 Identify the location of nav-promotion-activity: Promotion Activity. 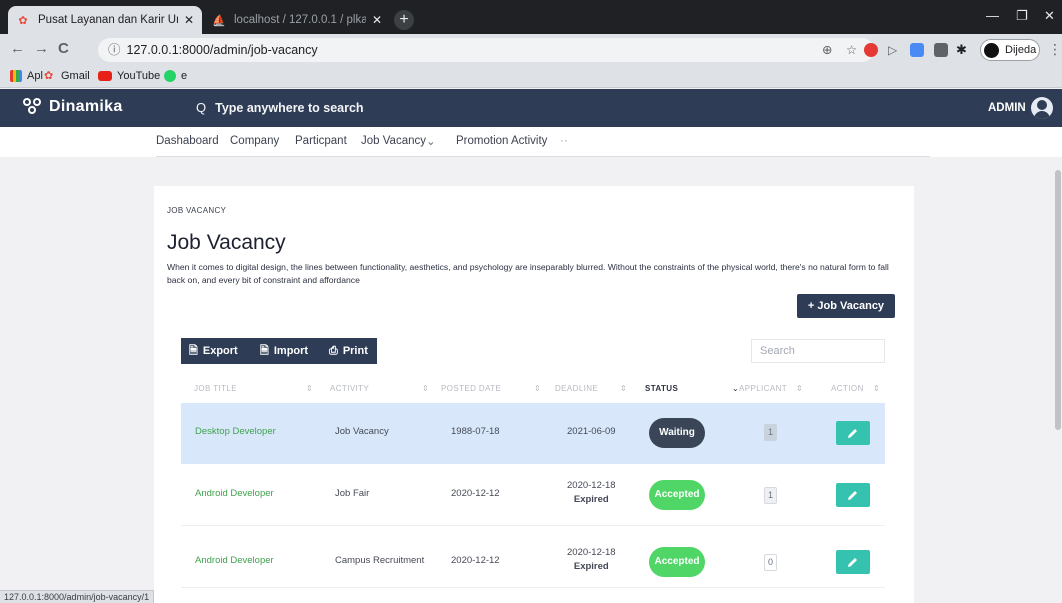
(501, 141).